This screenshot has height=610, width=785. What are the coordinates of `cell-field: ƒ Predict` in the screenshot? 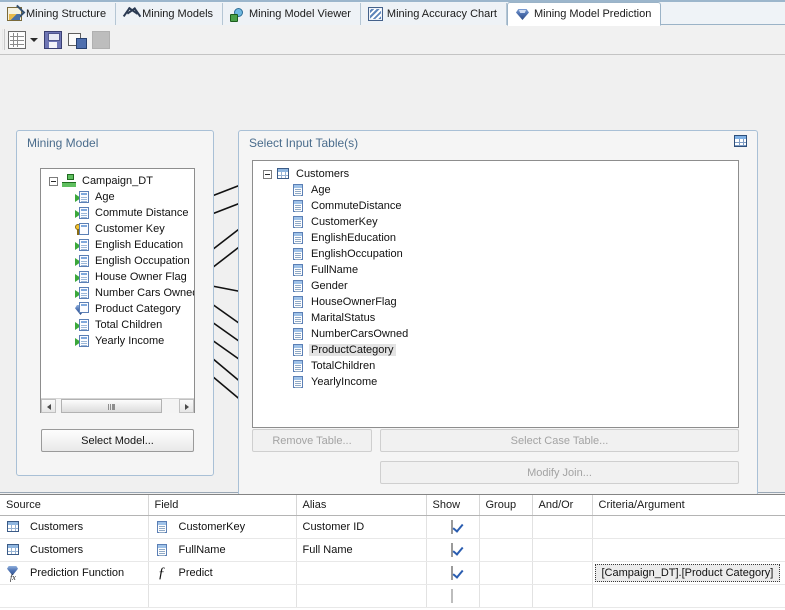 It's located at (222, 573).